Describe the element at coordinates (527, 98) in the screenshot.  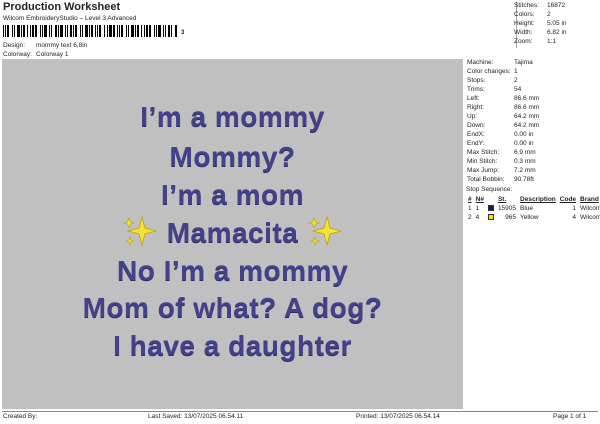
I see `left-value: 86.6 mm` at that location.